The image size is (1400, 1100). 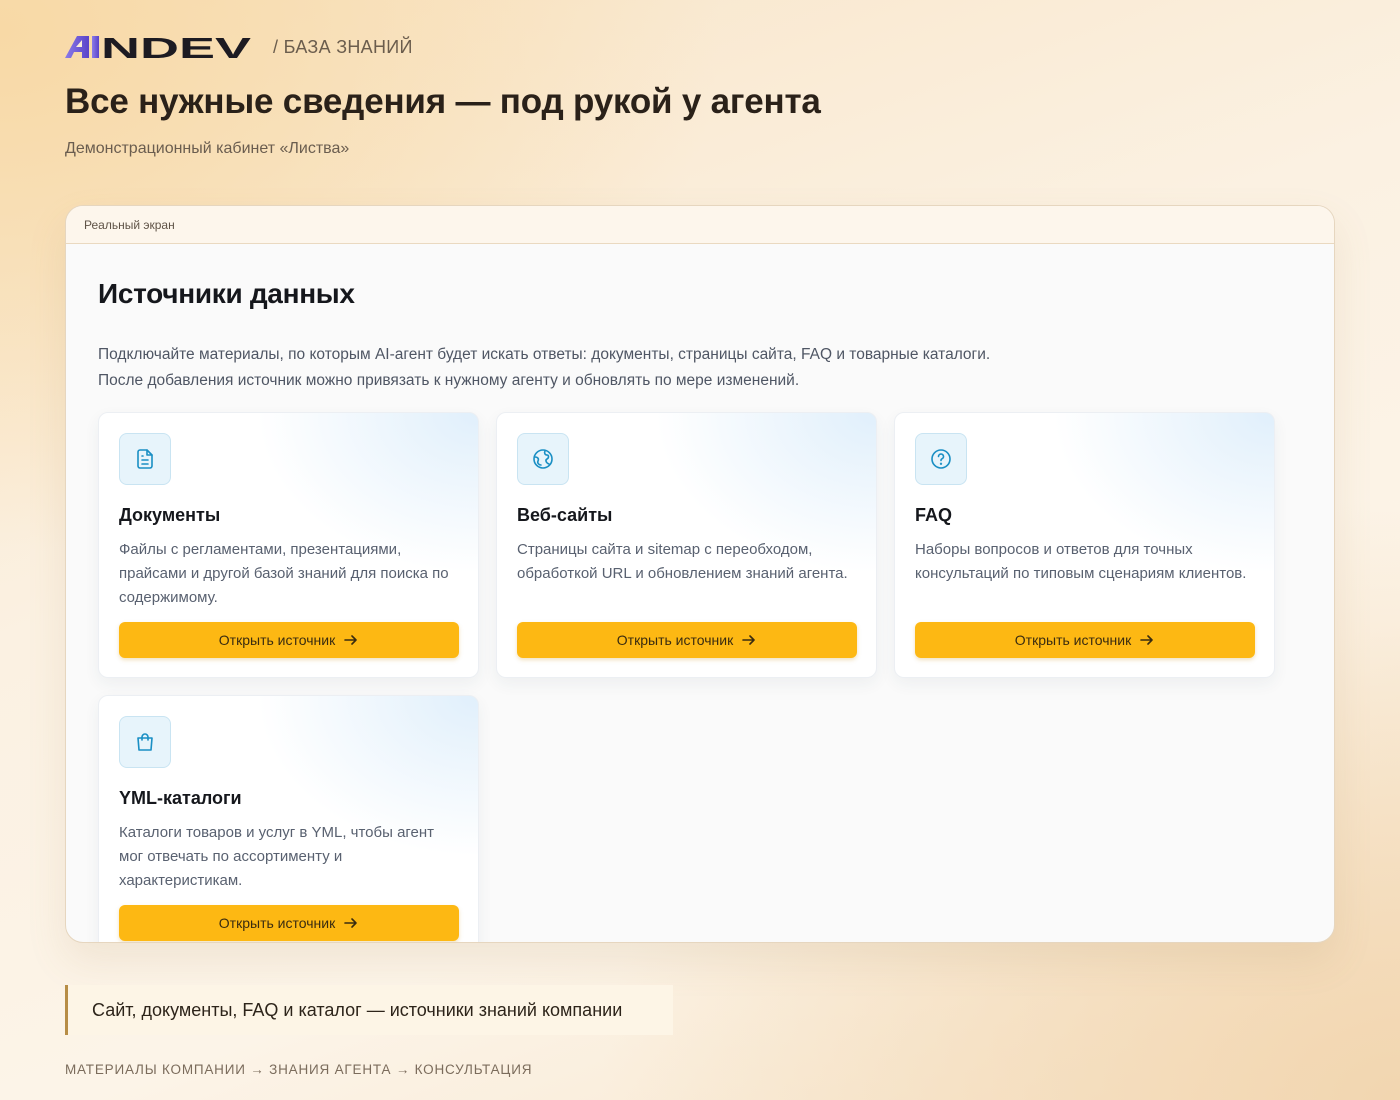 I want to click on data-sources-title: Источники данных, so click(x=226, y=293).